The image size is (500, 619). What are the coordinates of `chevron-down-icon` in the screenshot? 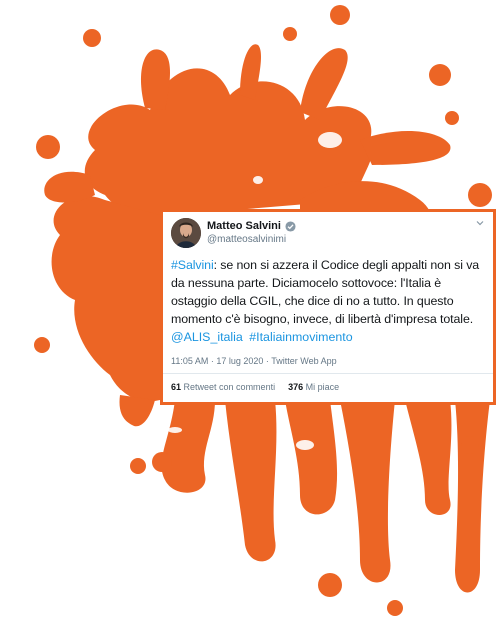 It's located at (480, 223).